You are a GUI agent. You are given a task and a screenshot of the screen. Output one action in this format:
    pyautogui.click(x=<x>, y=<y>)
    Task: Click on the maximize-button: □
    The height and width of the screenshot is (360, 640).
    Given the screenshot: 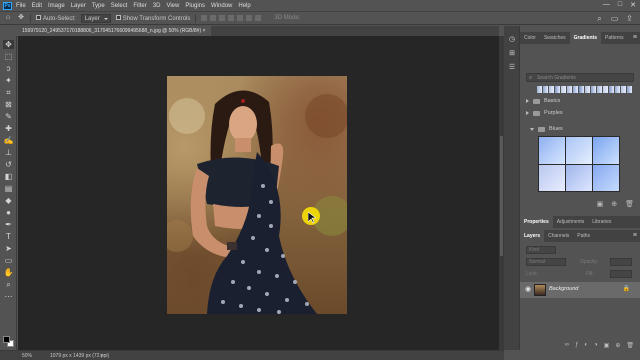 What is the action you would take?
    pyautogui.click(x=620, y=5)
    